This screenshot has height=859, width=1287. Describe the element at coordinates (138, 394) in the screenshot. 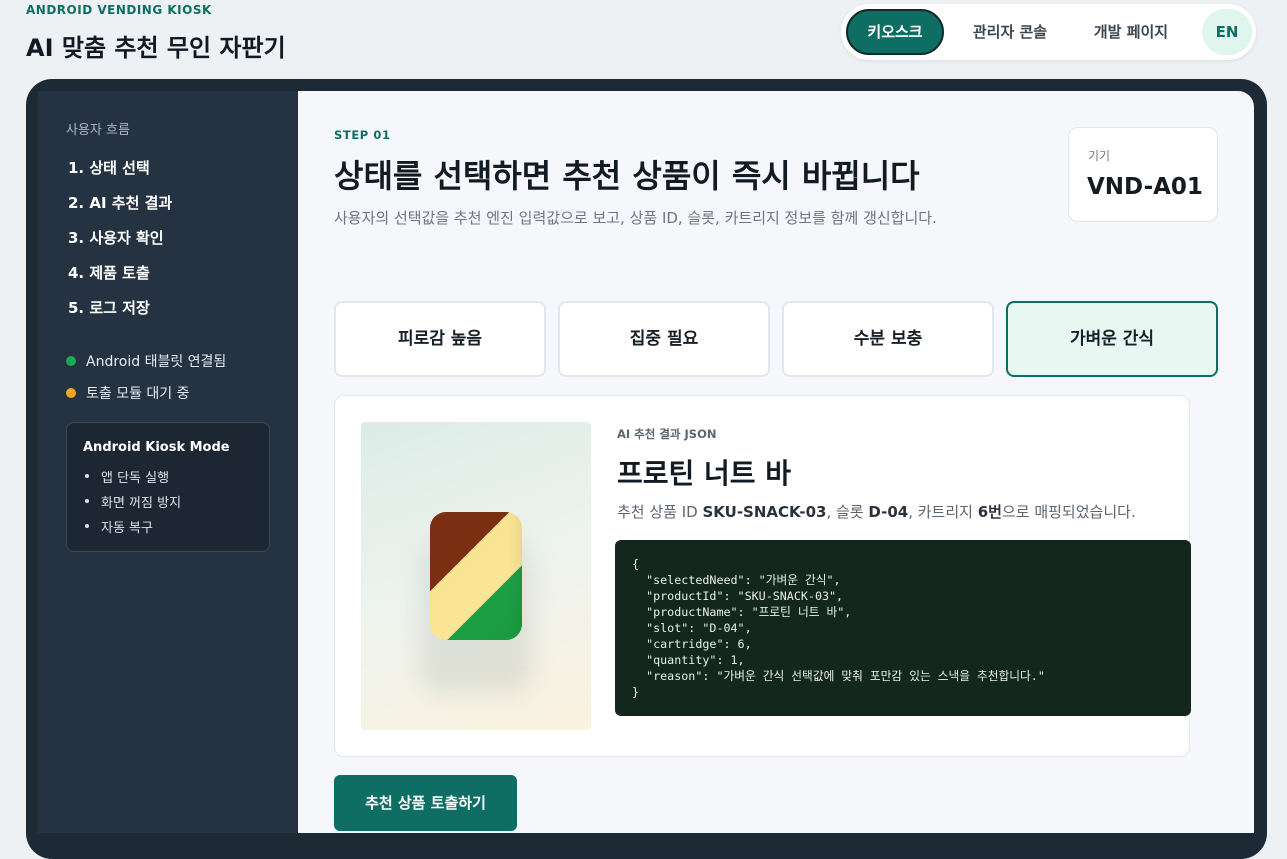

I see `status-dispenser-label: 토출 모듈 대기 중` at that location.